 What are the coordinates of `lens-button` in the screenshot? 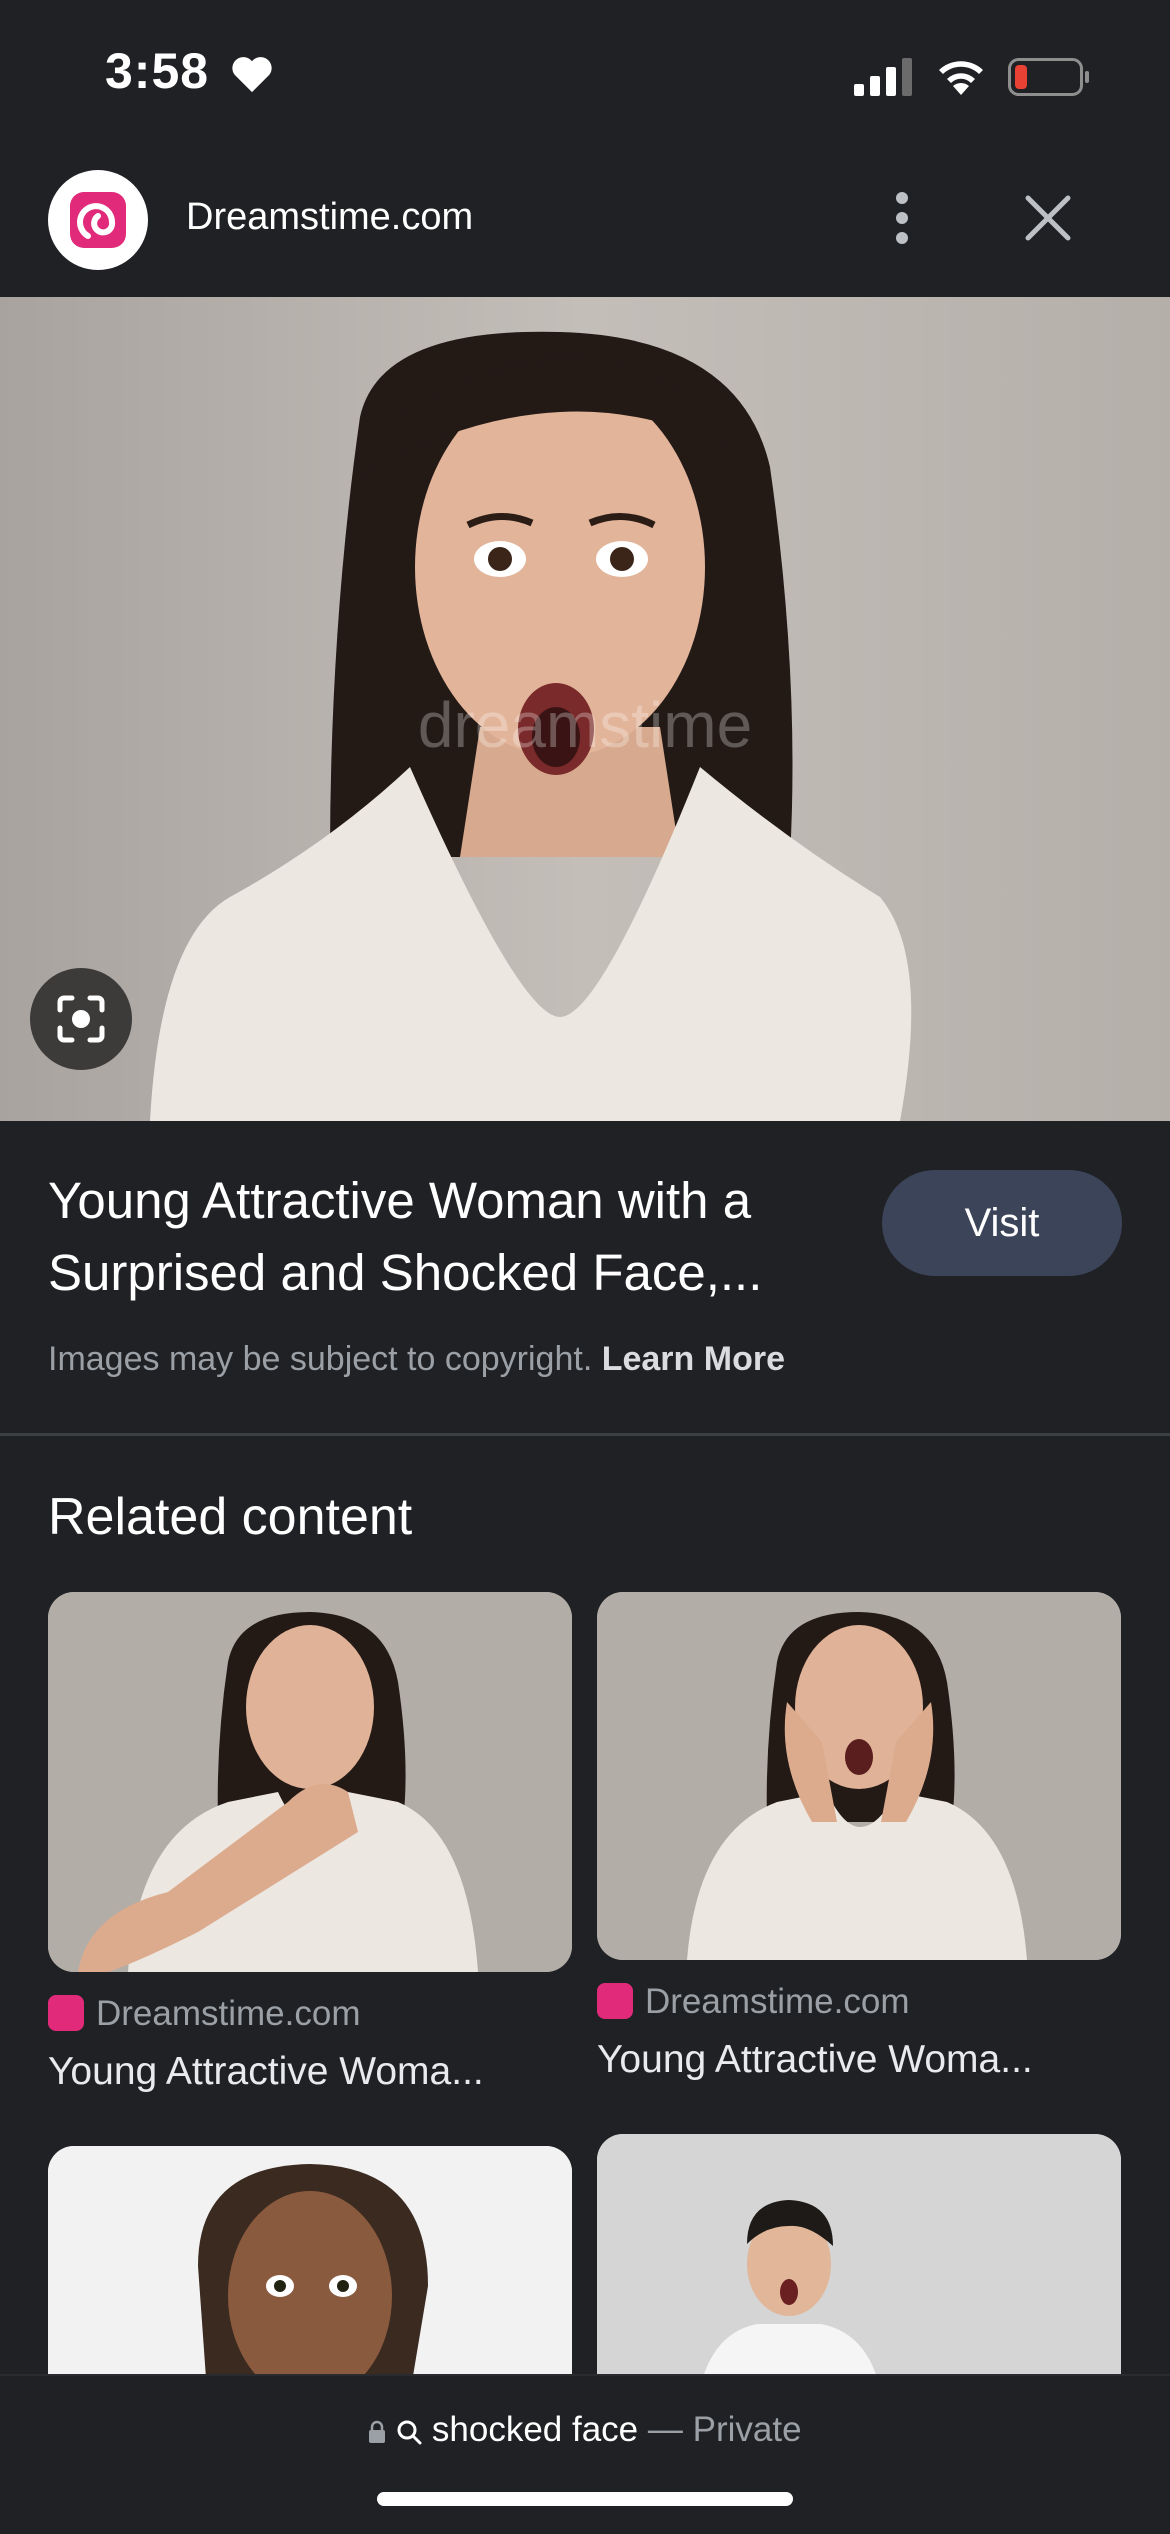 It's located at (81, 1019).